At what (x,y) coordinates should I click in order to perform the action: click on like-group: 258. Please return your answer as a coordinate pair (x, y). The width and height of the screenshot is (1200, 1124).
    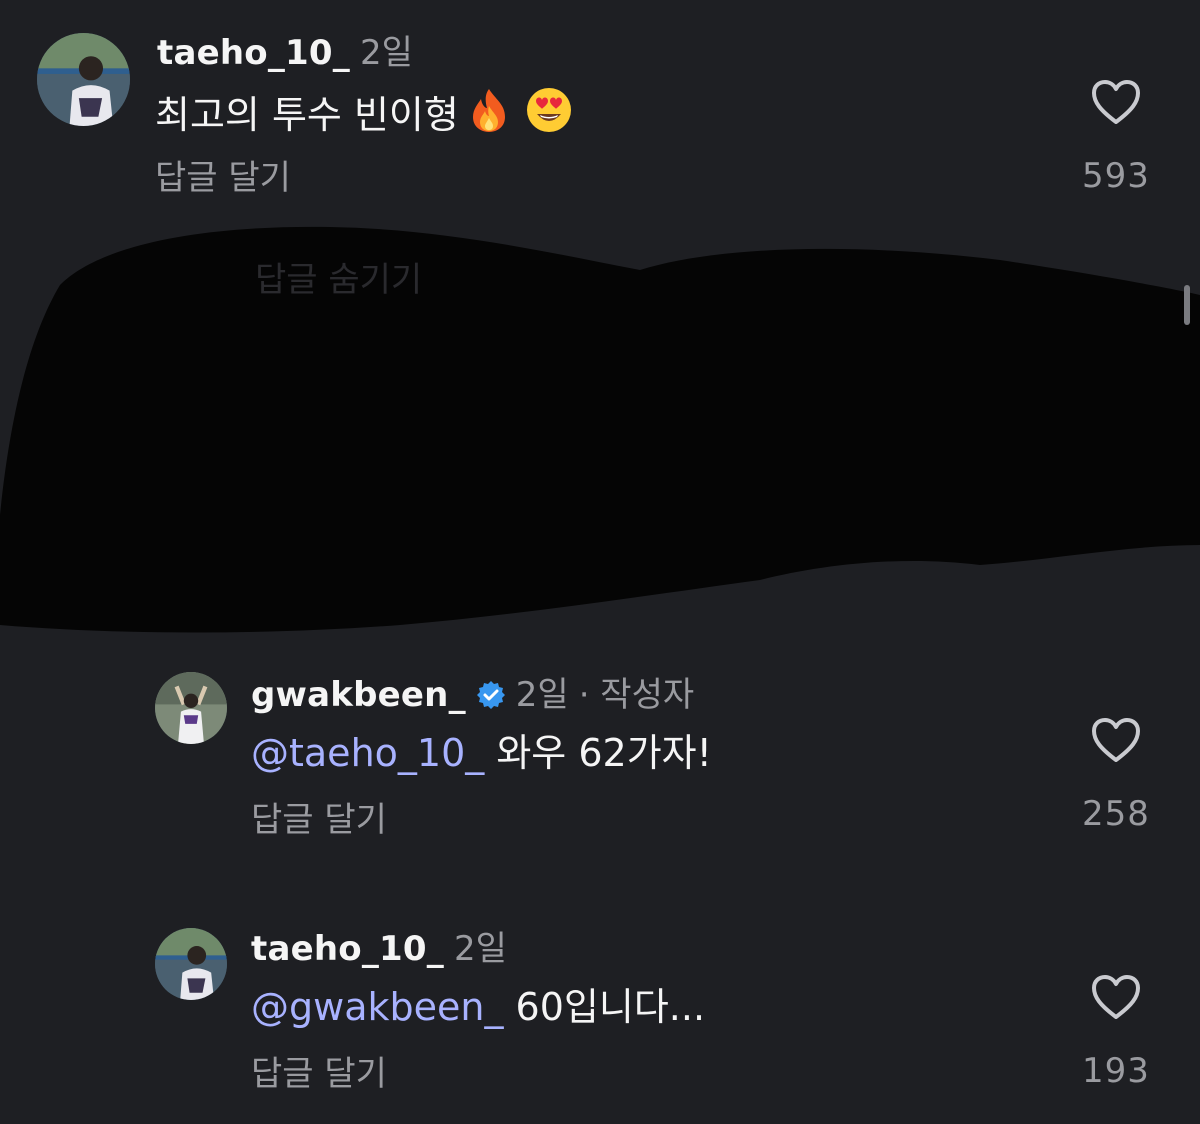
    Looking at the image, I should click on (1116, 775).